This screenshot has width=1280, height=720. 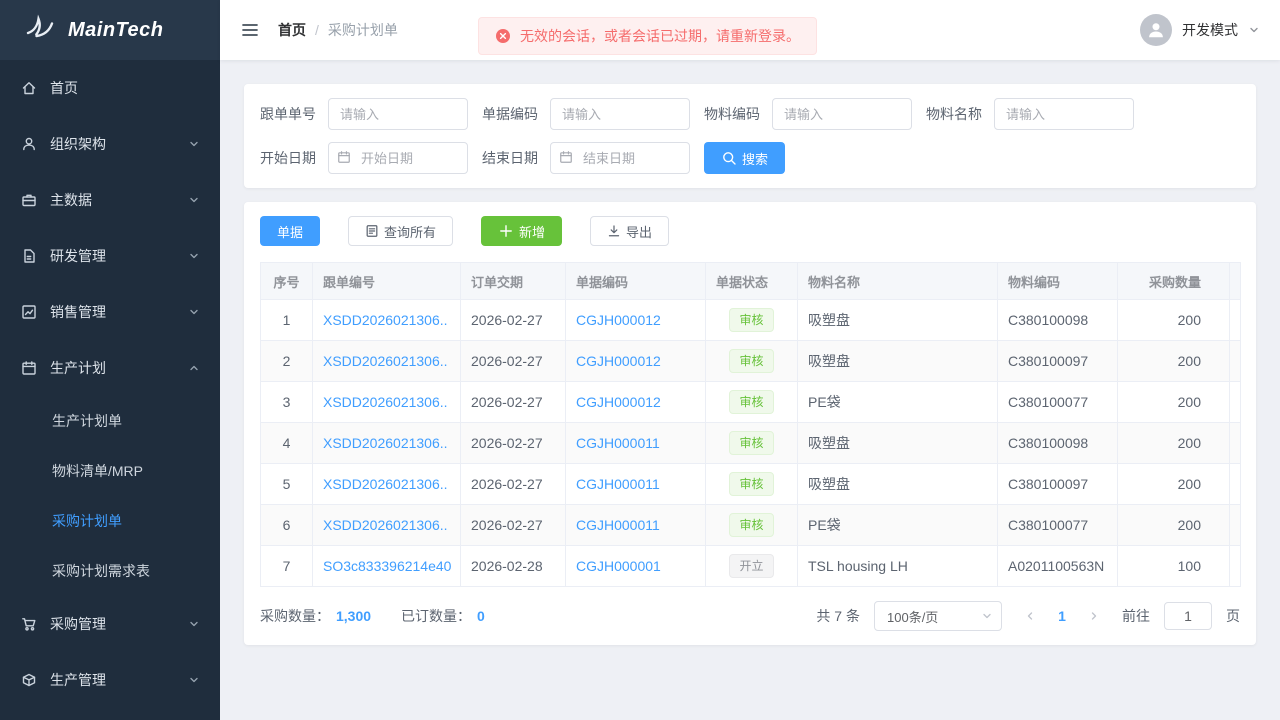 What do you see at coordinates (250, 30) in the screenshot?
I see `sidebar-toggle-icon` at bounding box center [250, 30].